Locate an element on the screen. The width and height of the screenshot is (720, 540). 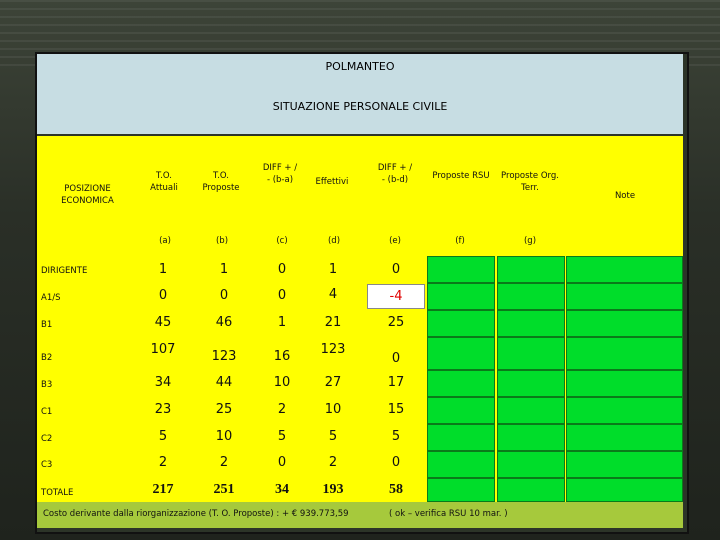
cell-b: 123 is located at coordinates (224, 356).